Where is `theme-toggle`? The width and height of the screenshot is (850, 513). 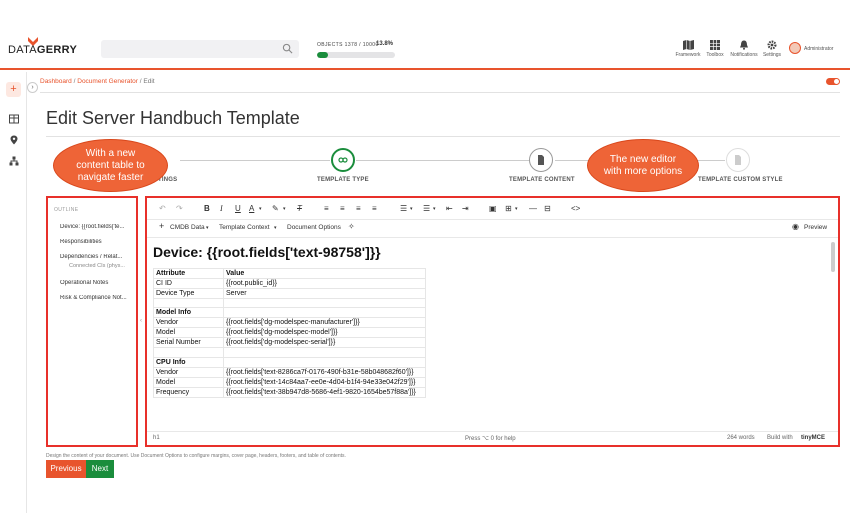 theme-toggle is located at coordinates (833, 81).